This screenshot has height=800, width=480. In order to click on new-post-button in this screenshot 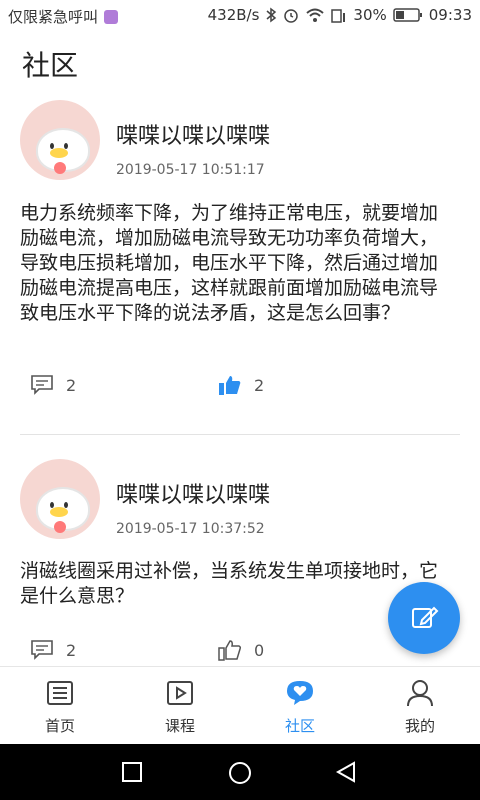, I will do `click(424, 618)`.